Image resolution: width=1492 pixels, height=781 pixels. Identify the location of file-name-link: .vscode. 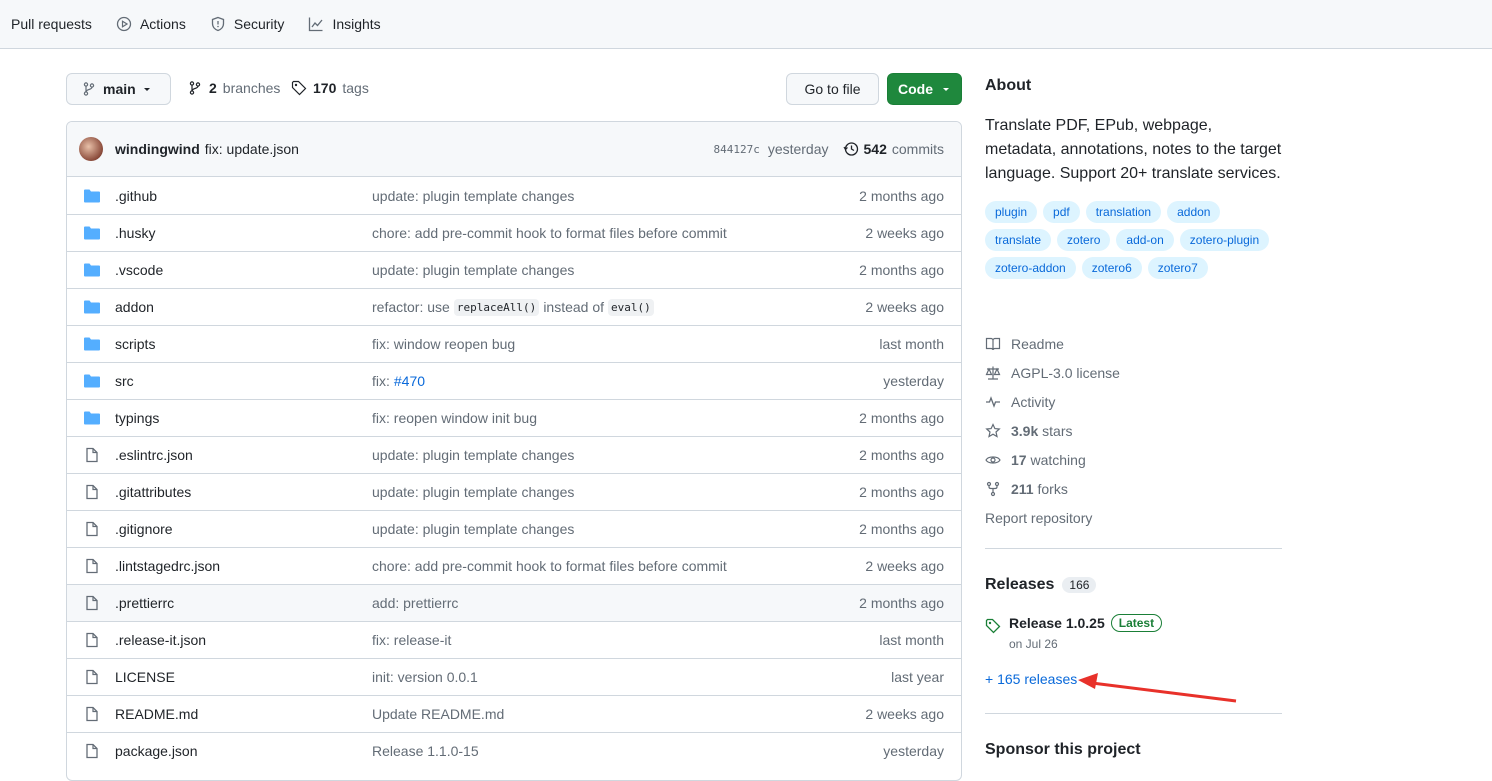
(139, 270).